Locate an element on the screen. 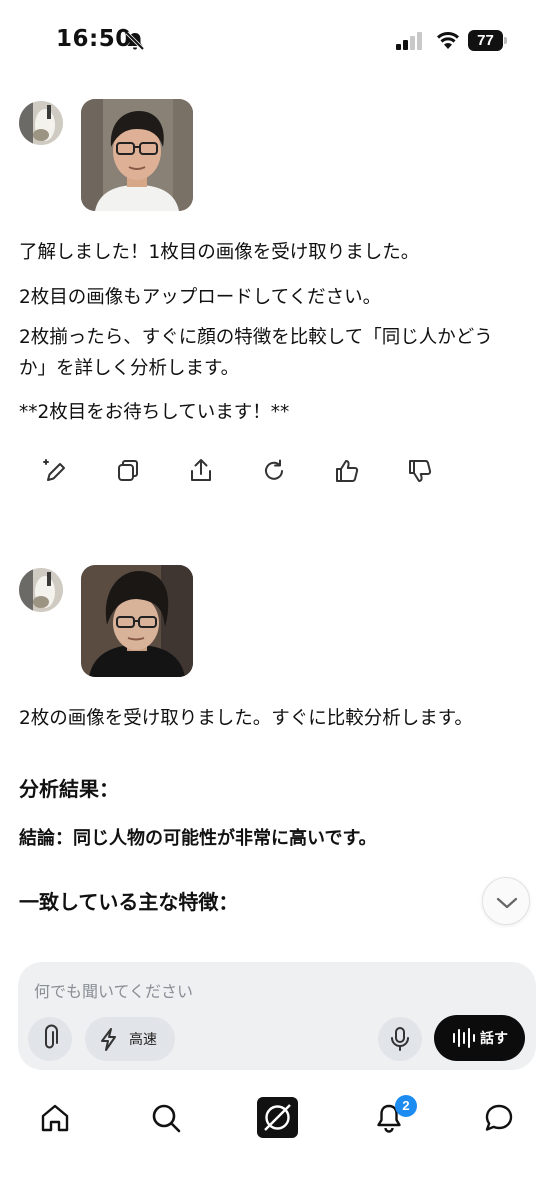 This screenshot has width=554, height=1200. thumbs-down-icon is located at coordinates (420, 471).